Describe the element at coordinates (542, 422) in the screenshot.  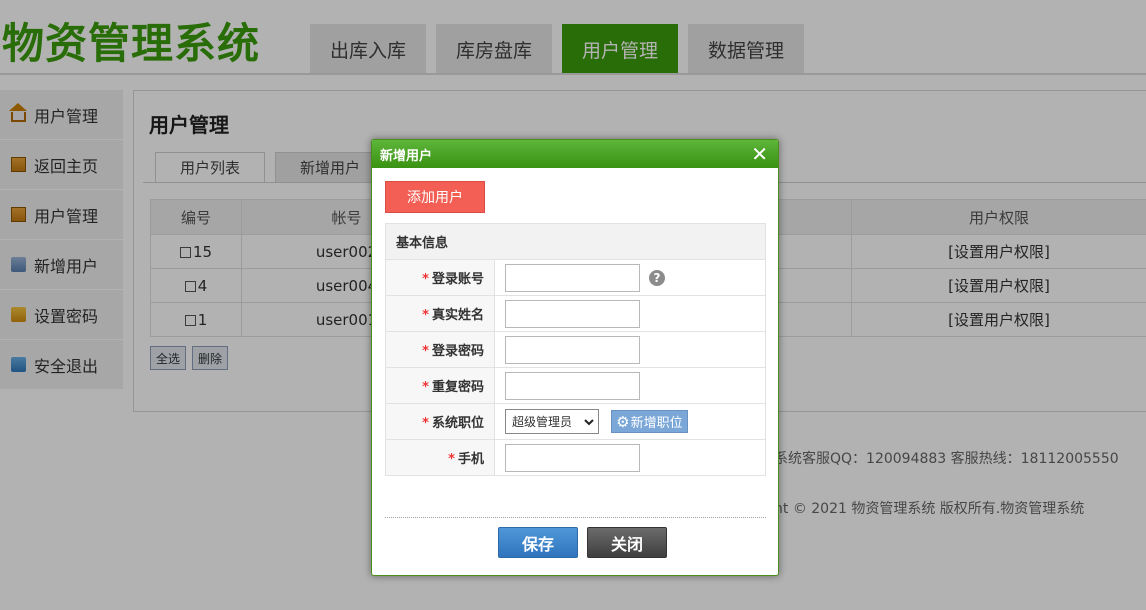
I see `position-selected: 超级管理员` at that location.